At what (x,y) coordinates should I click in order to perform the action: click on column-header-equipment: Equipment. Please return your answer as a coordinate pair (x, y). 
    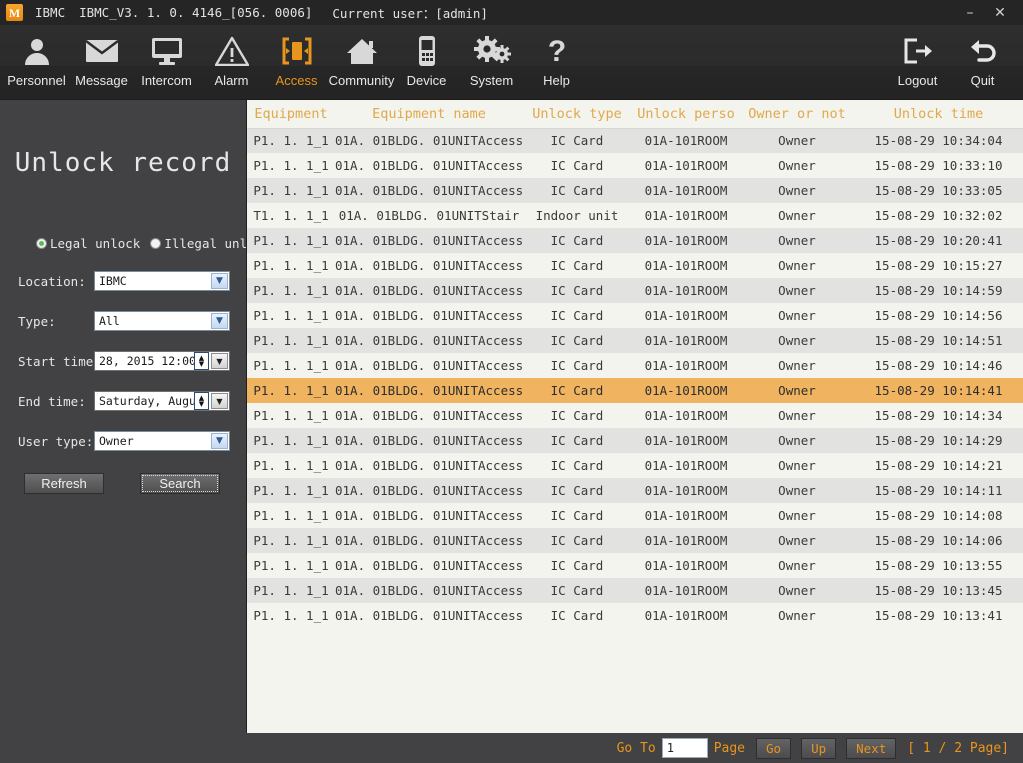
    Looking at the image, I should click on (291, 114).